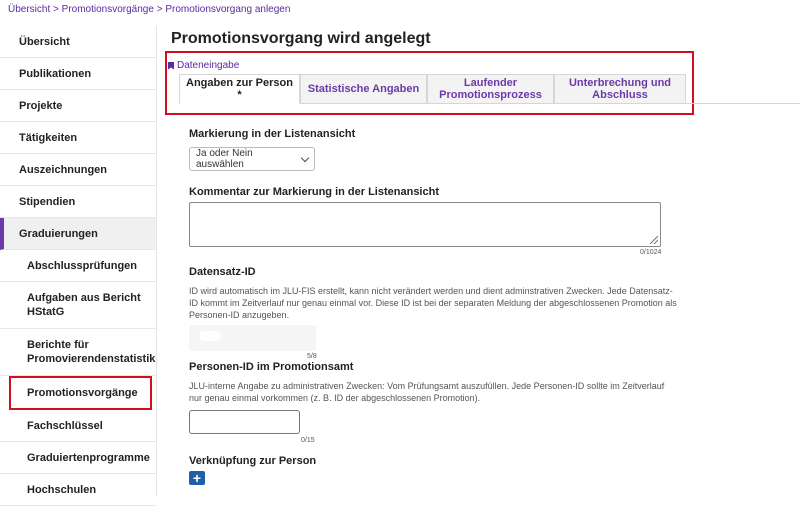  Describe the element at coordinates (80, 393) in the screenshot. I see `sidebar-subitem-promotionsvorgaenge: Promotionsvorgänge` at that location.